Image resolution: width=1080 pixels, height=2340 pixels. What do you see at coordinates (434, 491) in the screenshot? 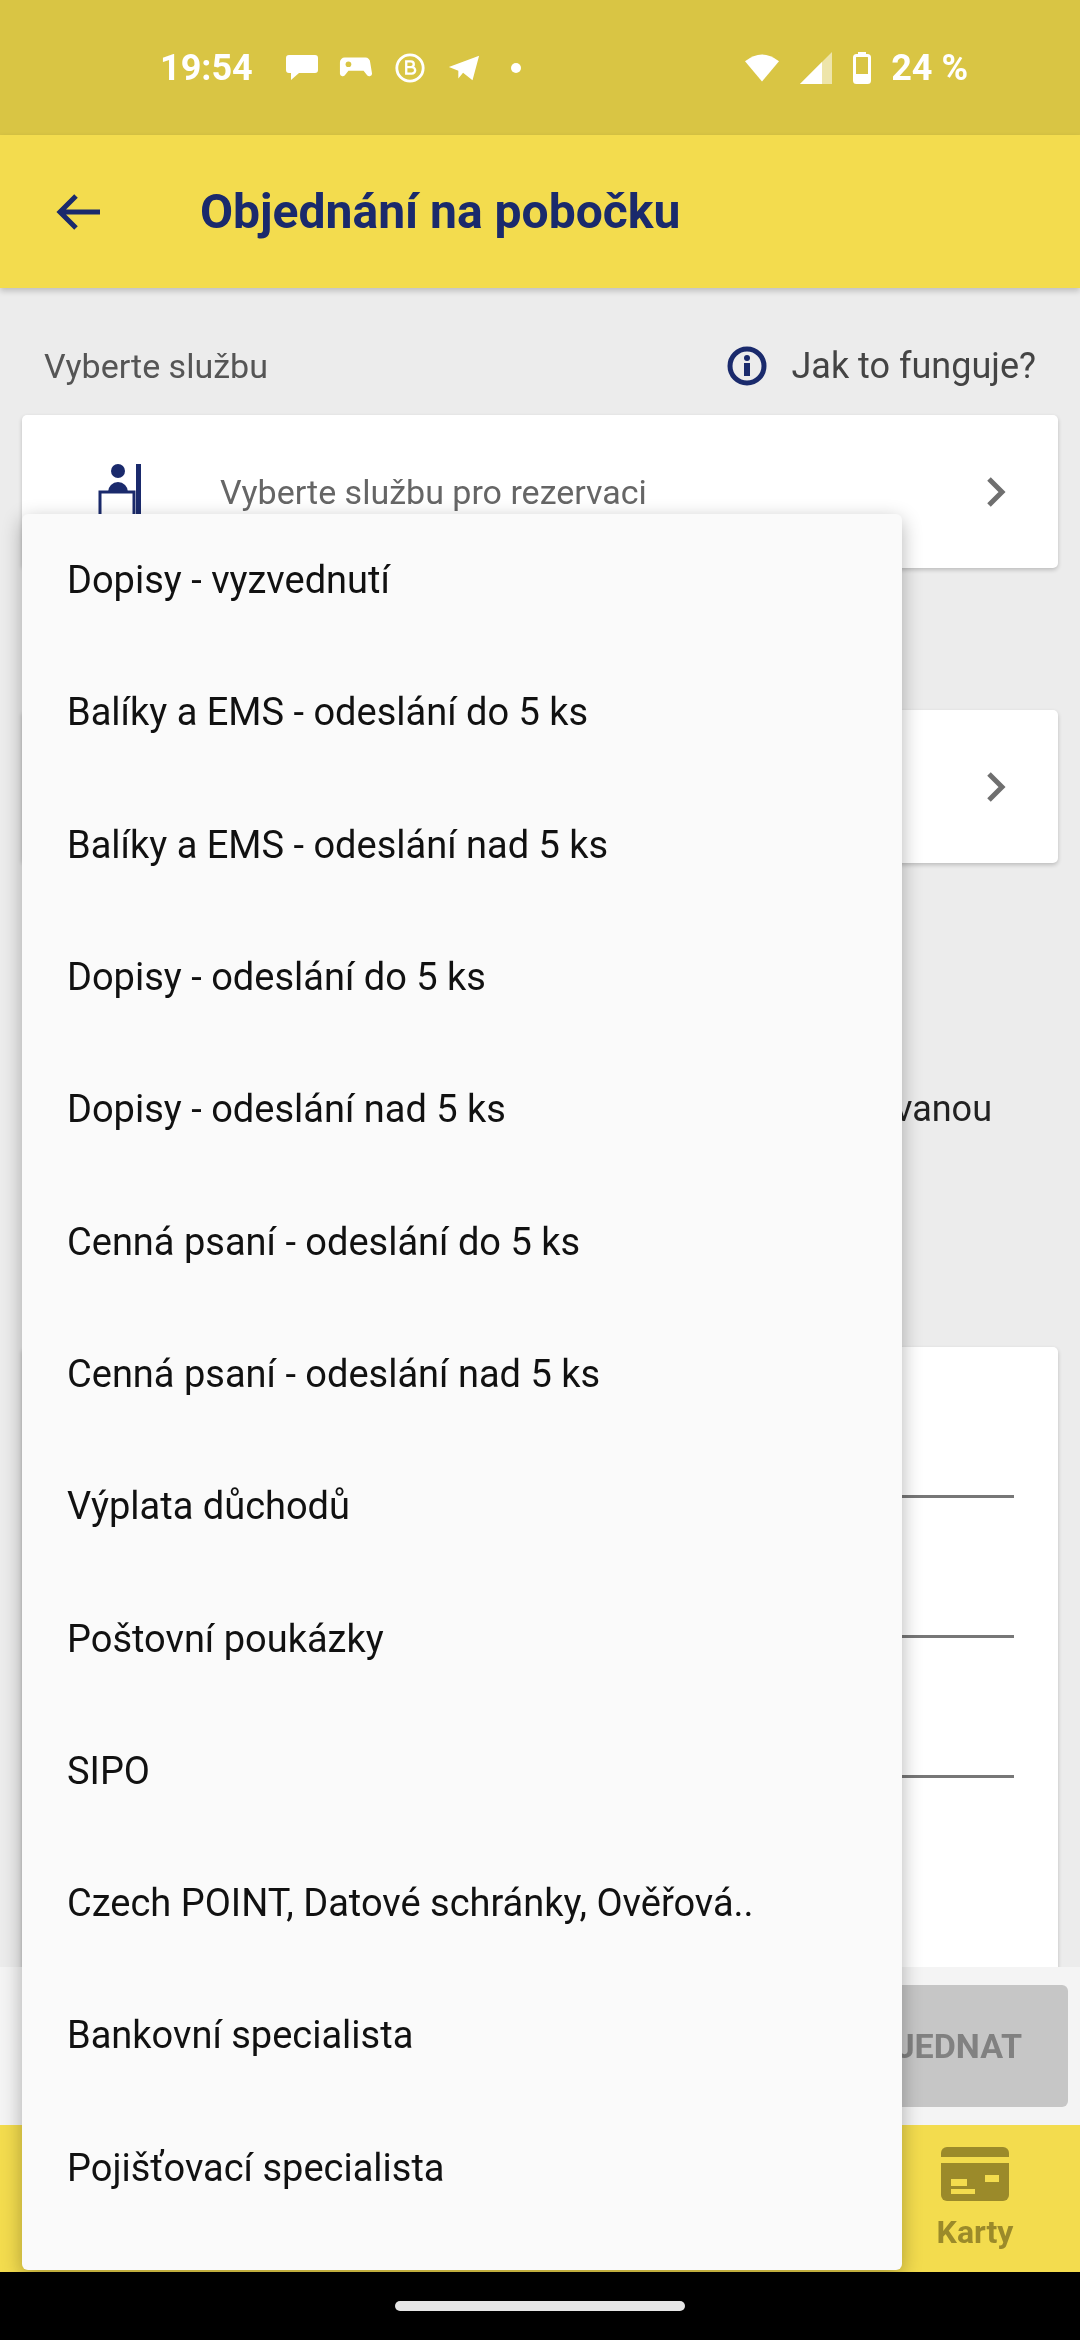
I see `service-placeholder: Vyberte službu pro rezervaci` at bounding box center [434, 491].